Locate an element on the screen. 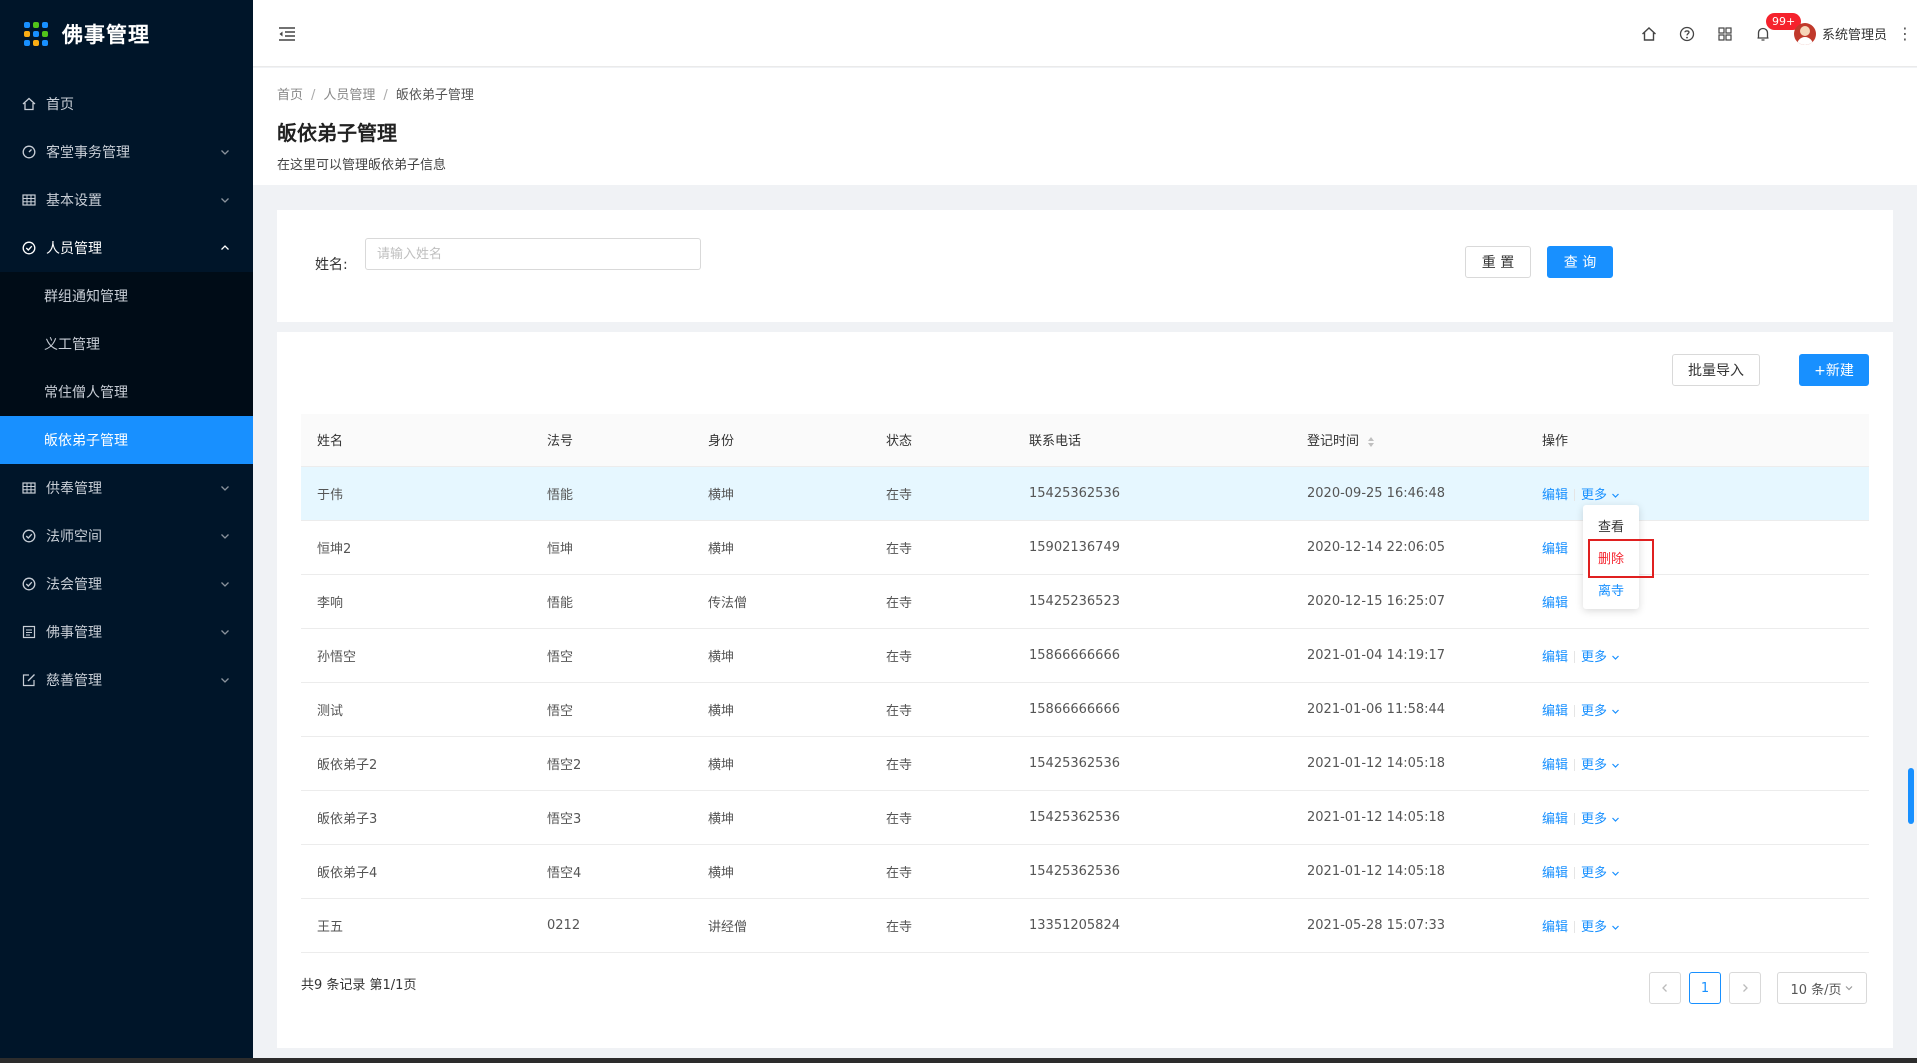 The height and width of the screenshot is (1063, 1917). sidebar-subitem-resident-monk: 常住僧人管理 is located at coordinates (126, 392).